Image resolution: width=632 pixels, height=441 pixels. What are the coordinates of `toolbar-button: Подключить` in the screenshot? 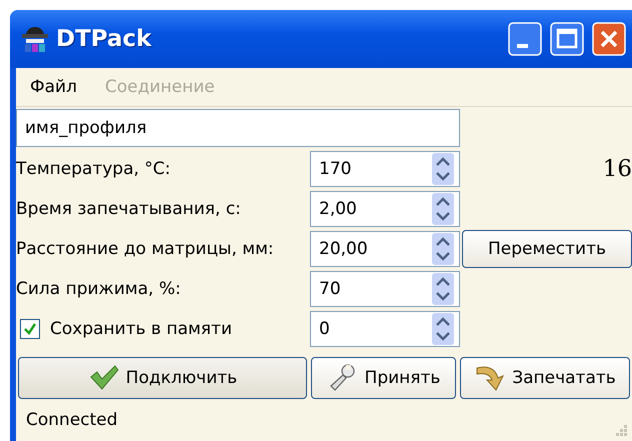 It's located at (162, 378).